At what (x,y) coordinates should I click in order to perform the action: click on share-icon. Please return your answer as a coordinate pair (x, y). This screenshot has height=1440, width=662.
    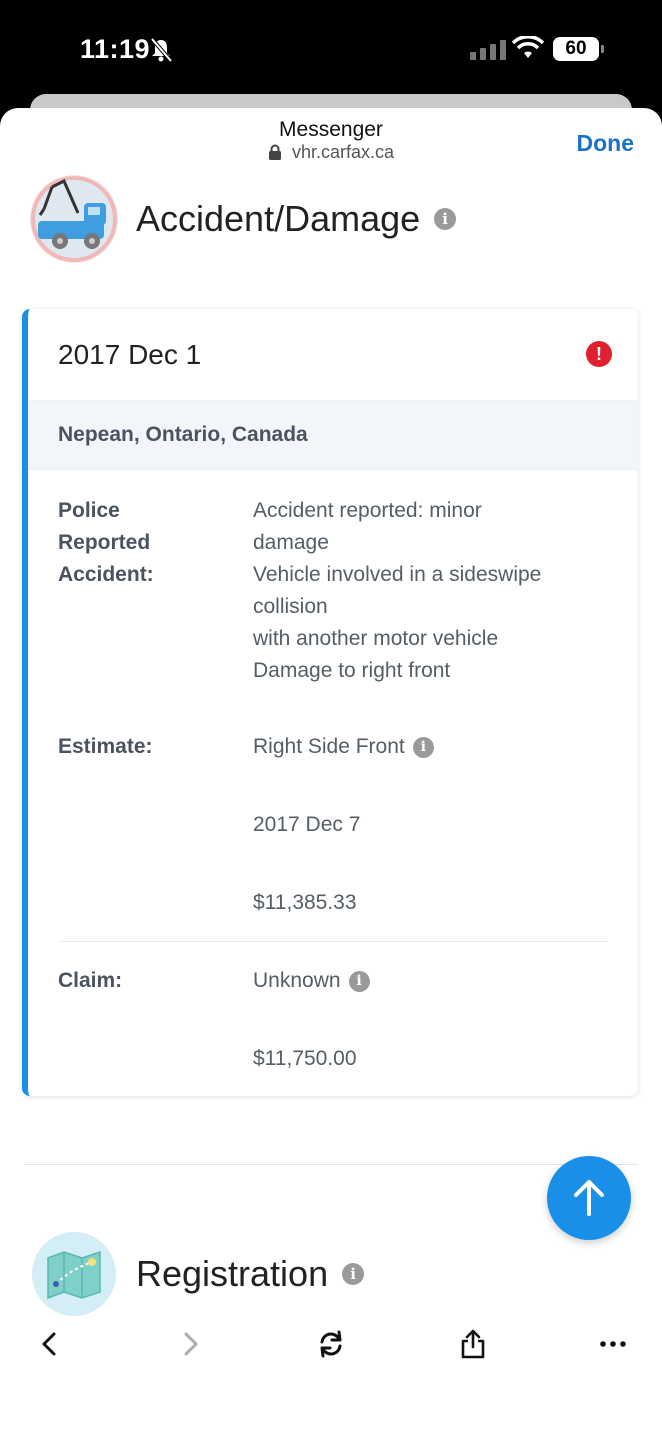
    Looking at the image, I should click on (473, 1344).